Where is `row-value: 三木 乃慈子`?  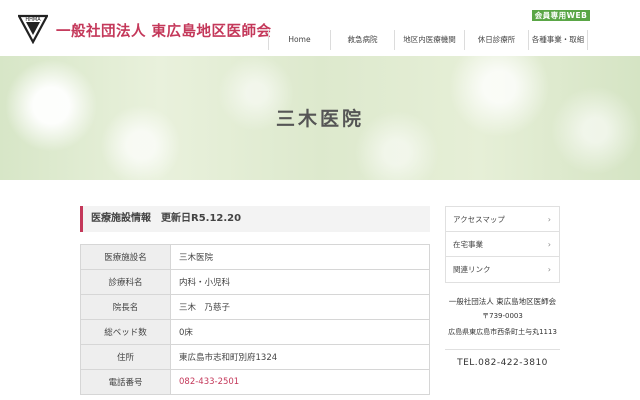 row-value: 三木 乃慈子 is located at coordinates (300, 307).